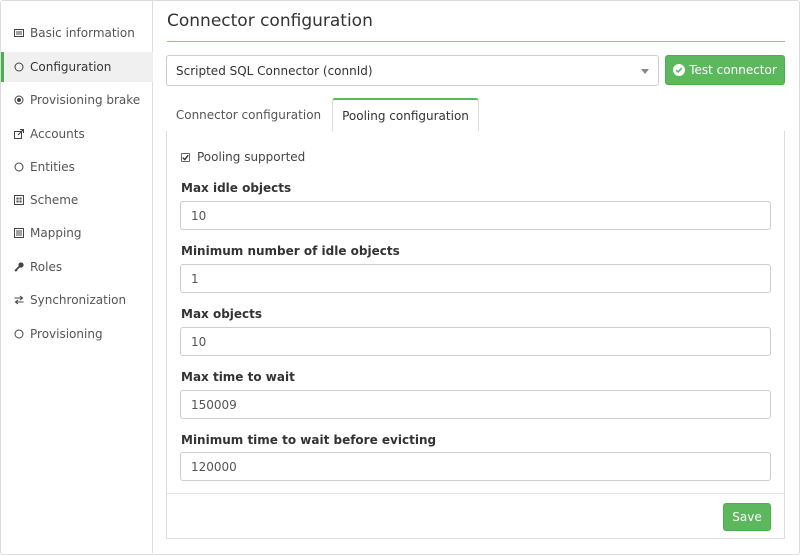 The image size is (800, 555). What do you see at coordinates (412, 70) in the screenshot?
I see `connector-select: Scripted SQL Connector (connId)` at bounding box center [412, 70].